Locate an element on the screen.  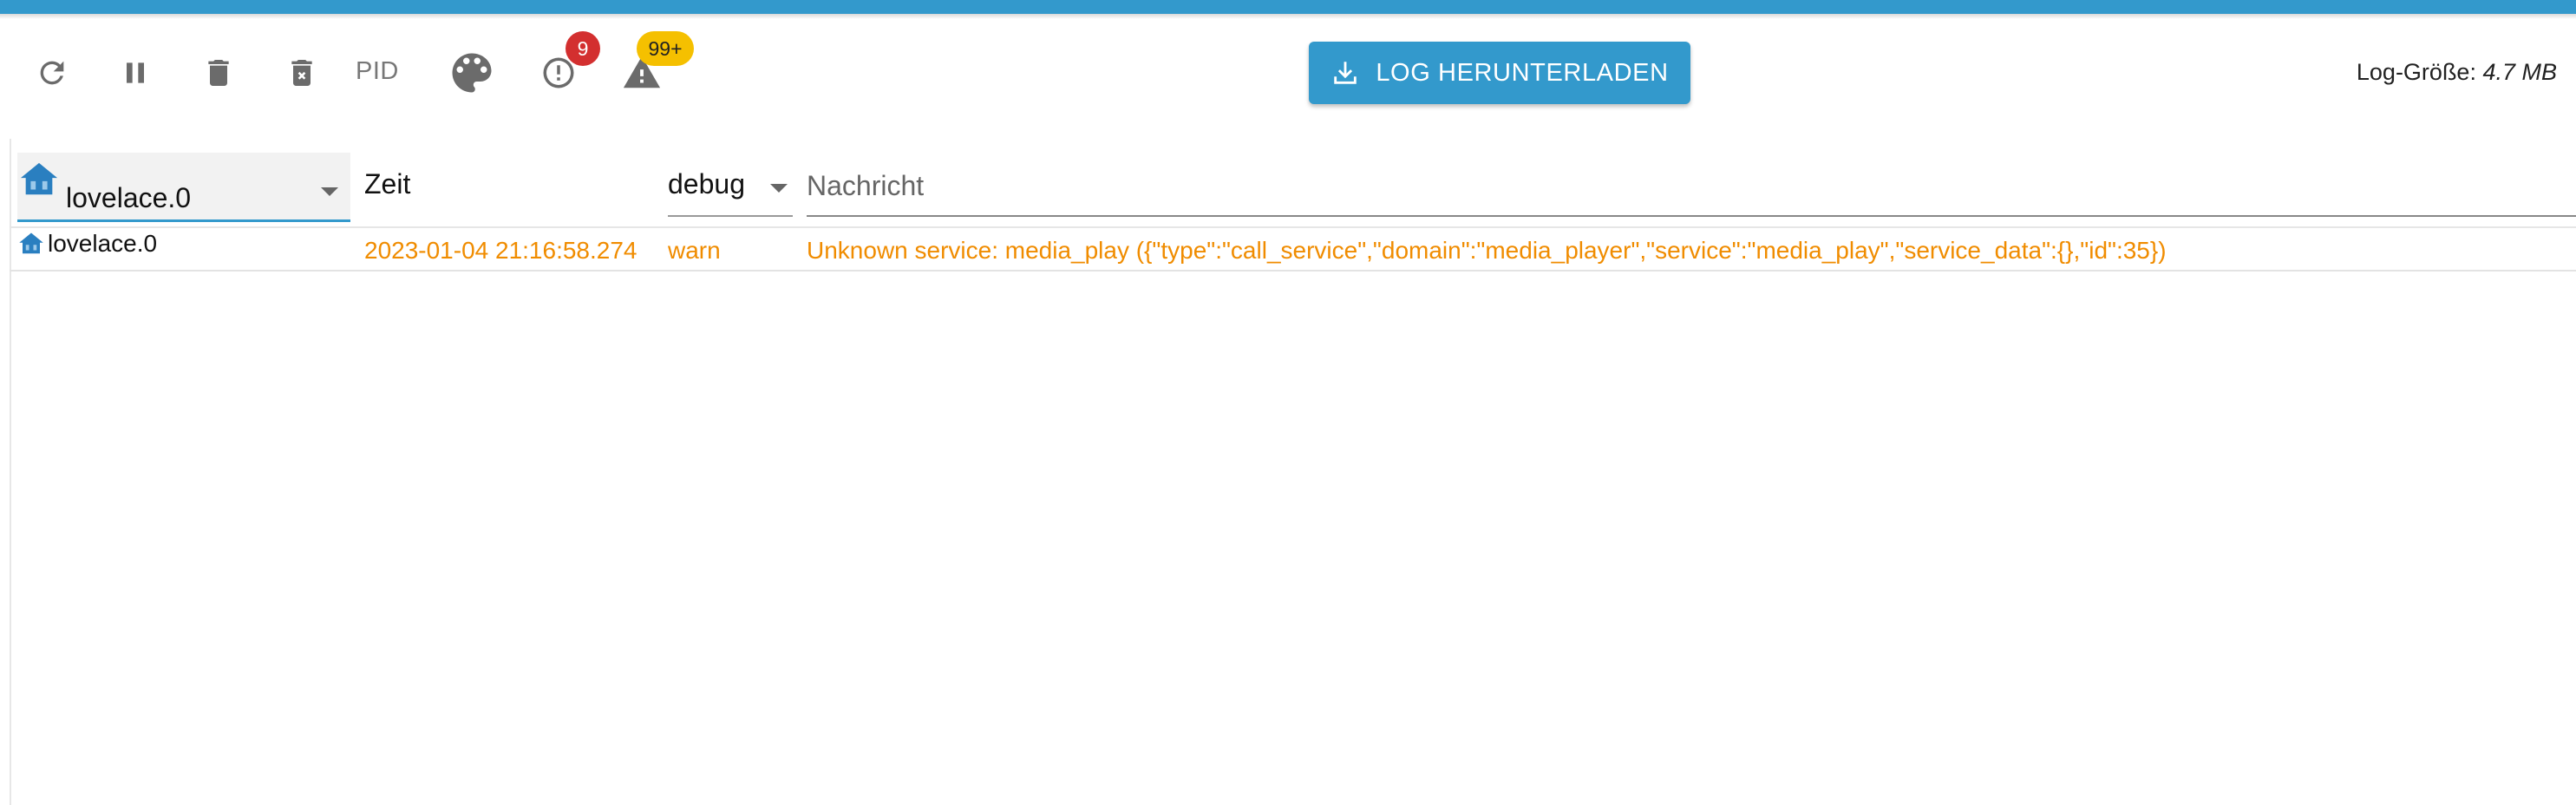
warnings-count-badge: 99+ is located at coordinates (665, 48).